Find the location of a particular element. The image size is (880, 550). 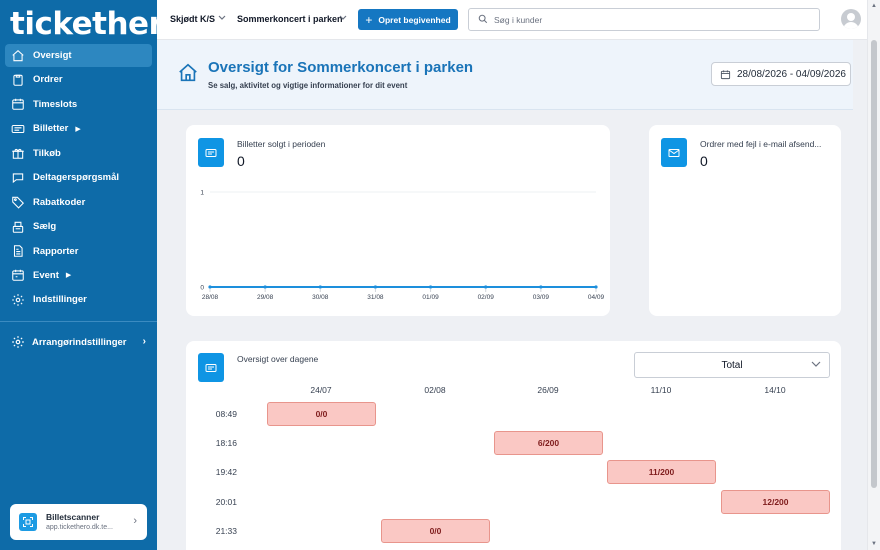

time-row-label: 08:49 is located at coordinates (226, 414).